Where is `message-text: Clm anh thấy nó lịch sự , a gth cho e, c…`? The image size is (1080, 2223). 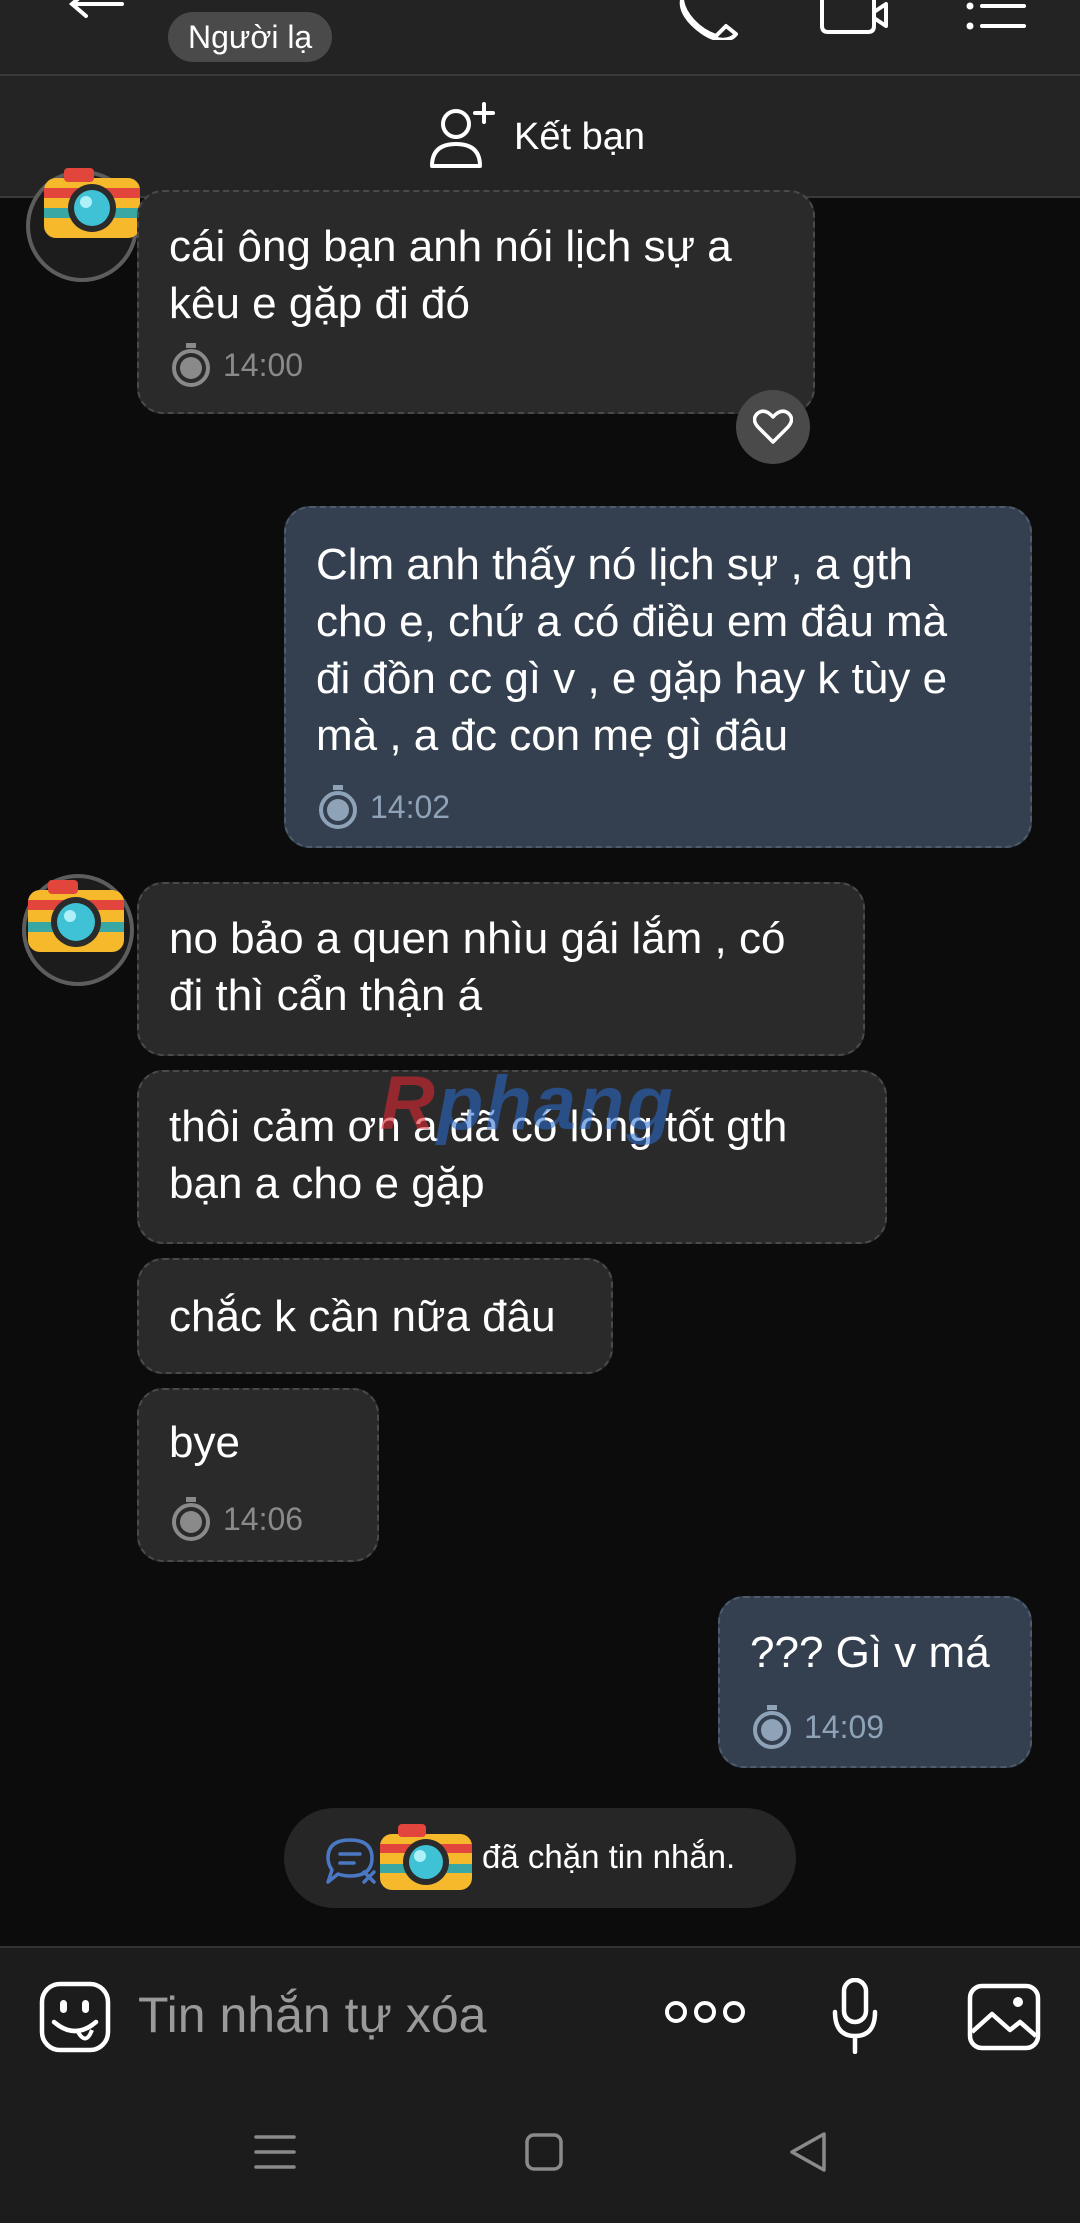
message-text: Clm anh thấy nó lịch sự , a gth cho e, c… is located at coordinates (632, 650).